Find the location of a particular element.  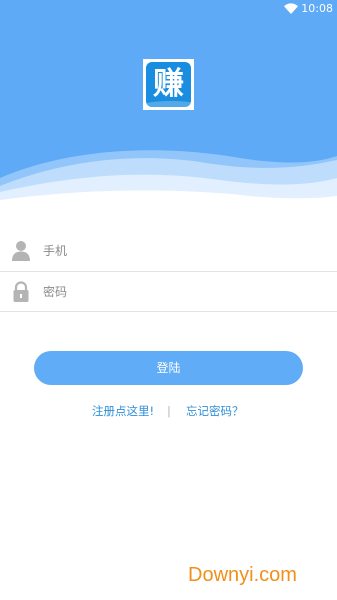

forgot-password-link: 忘记密码？ is located at coordinates (215, 411).